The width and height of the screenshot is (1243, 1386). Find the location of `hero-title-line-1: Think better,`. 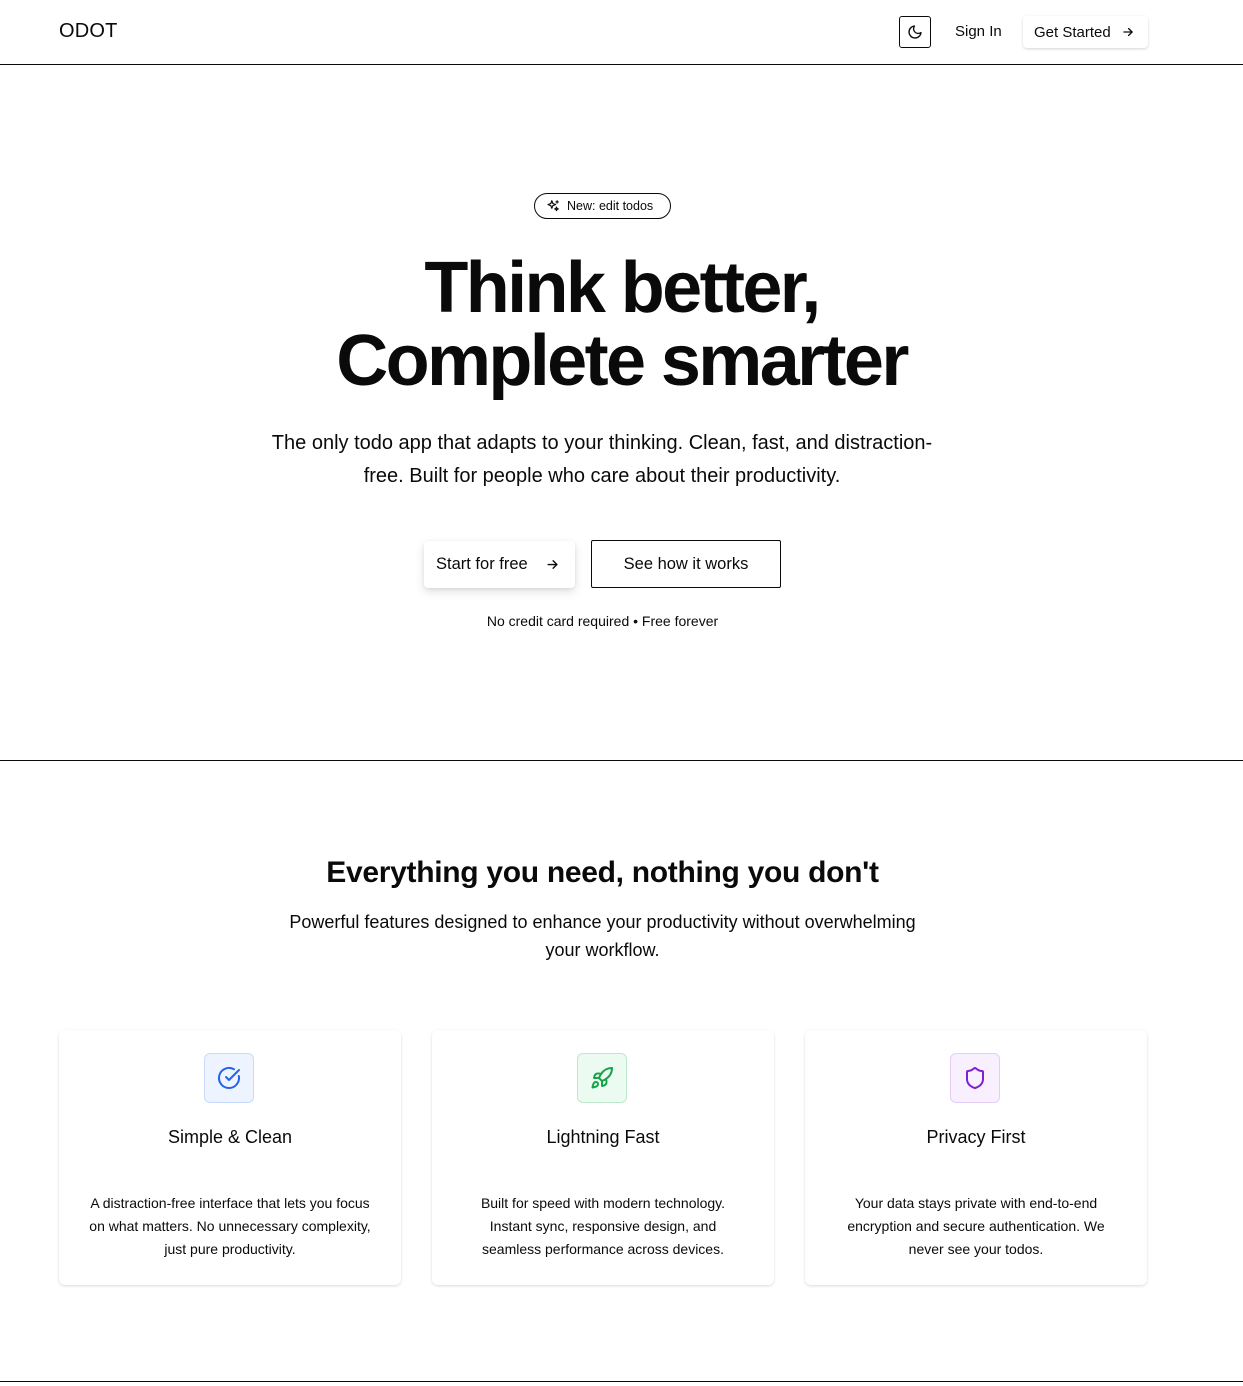

hero-title-line-1: Think better, is located at coordinates (622, 288).